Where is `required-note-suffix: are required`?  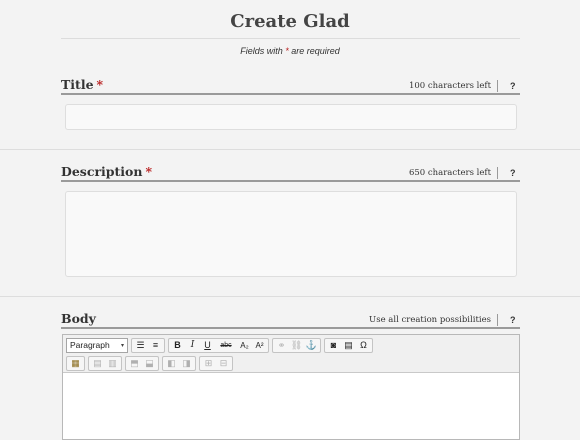
required-note-suffix: are required is located at coordinates (315, 51).